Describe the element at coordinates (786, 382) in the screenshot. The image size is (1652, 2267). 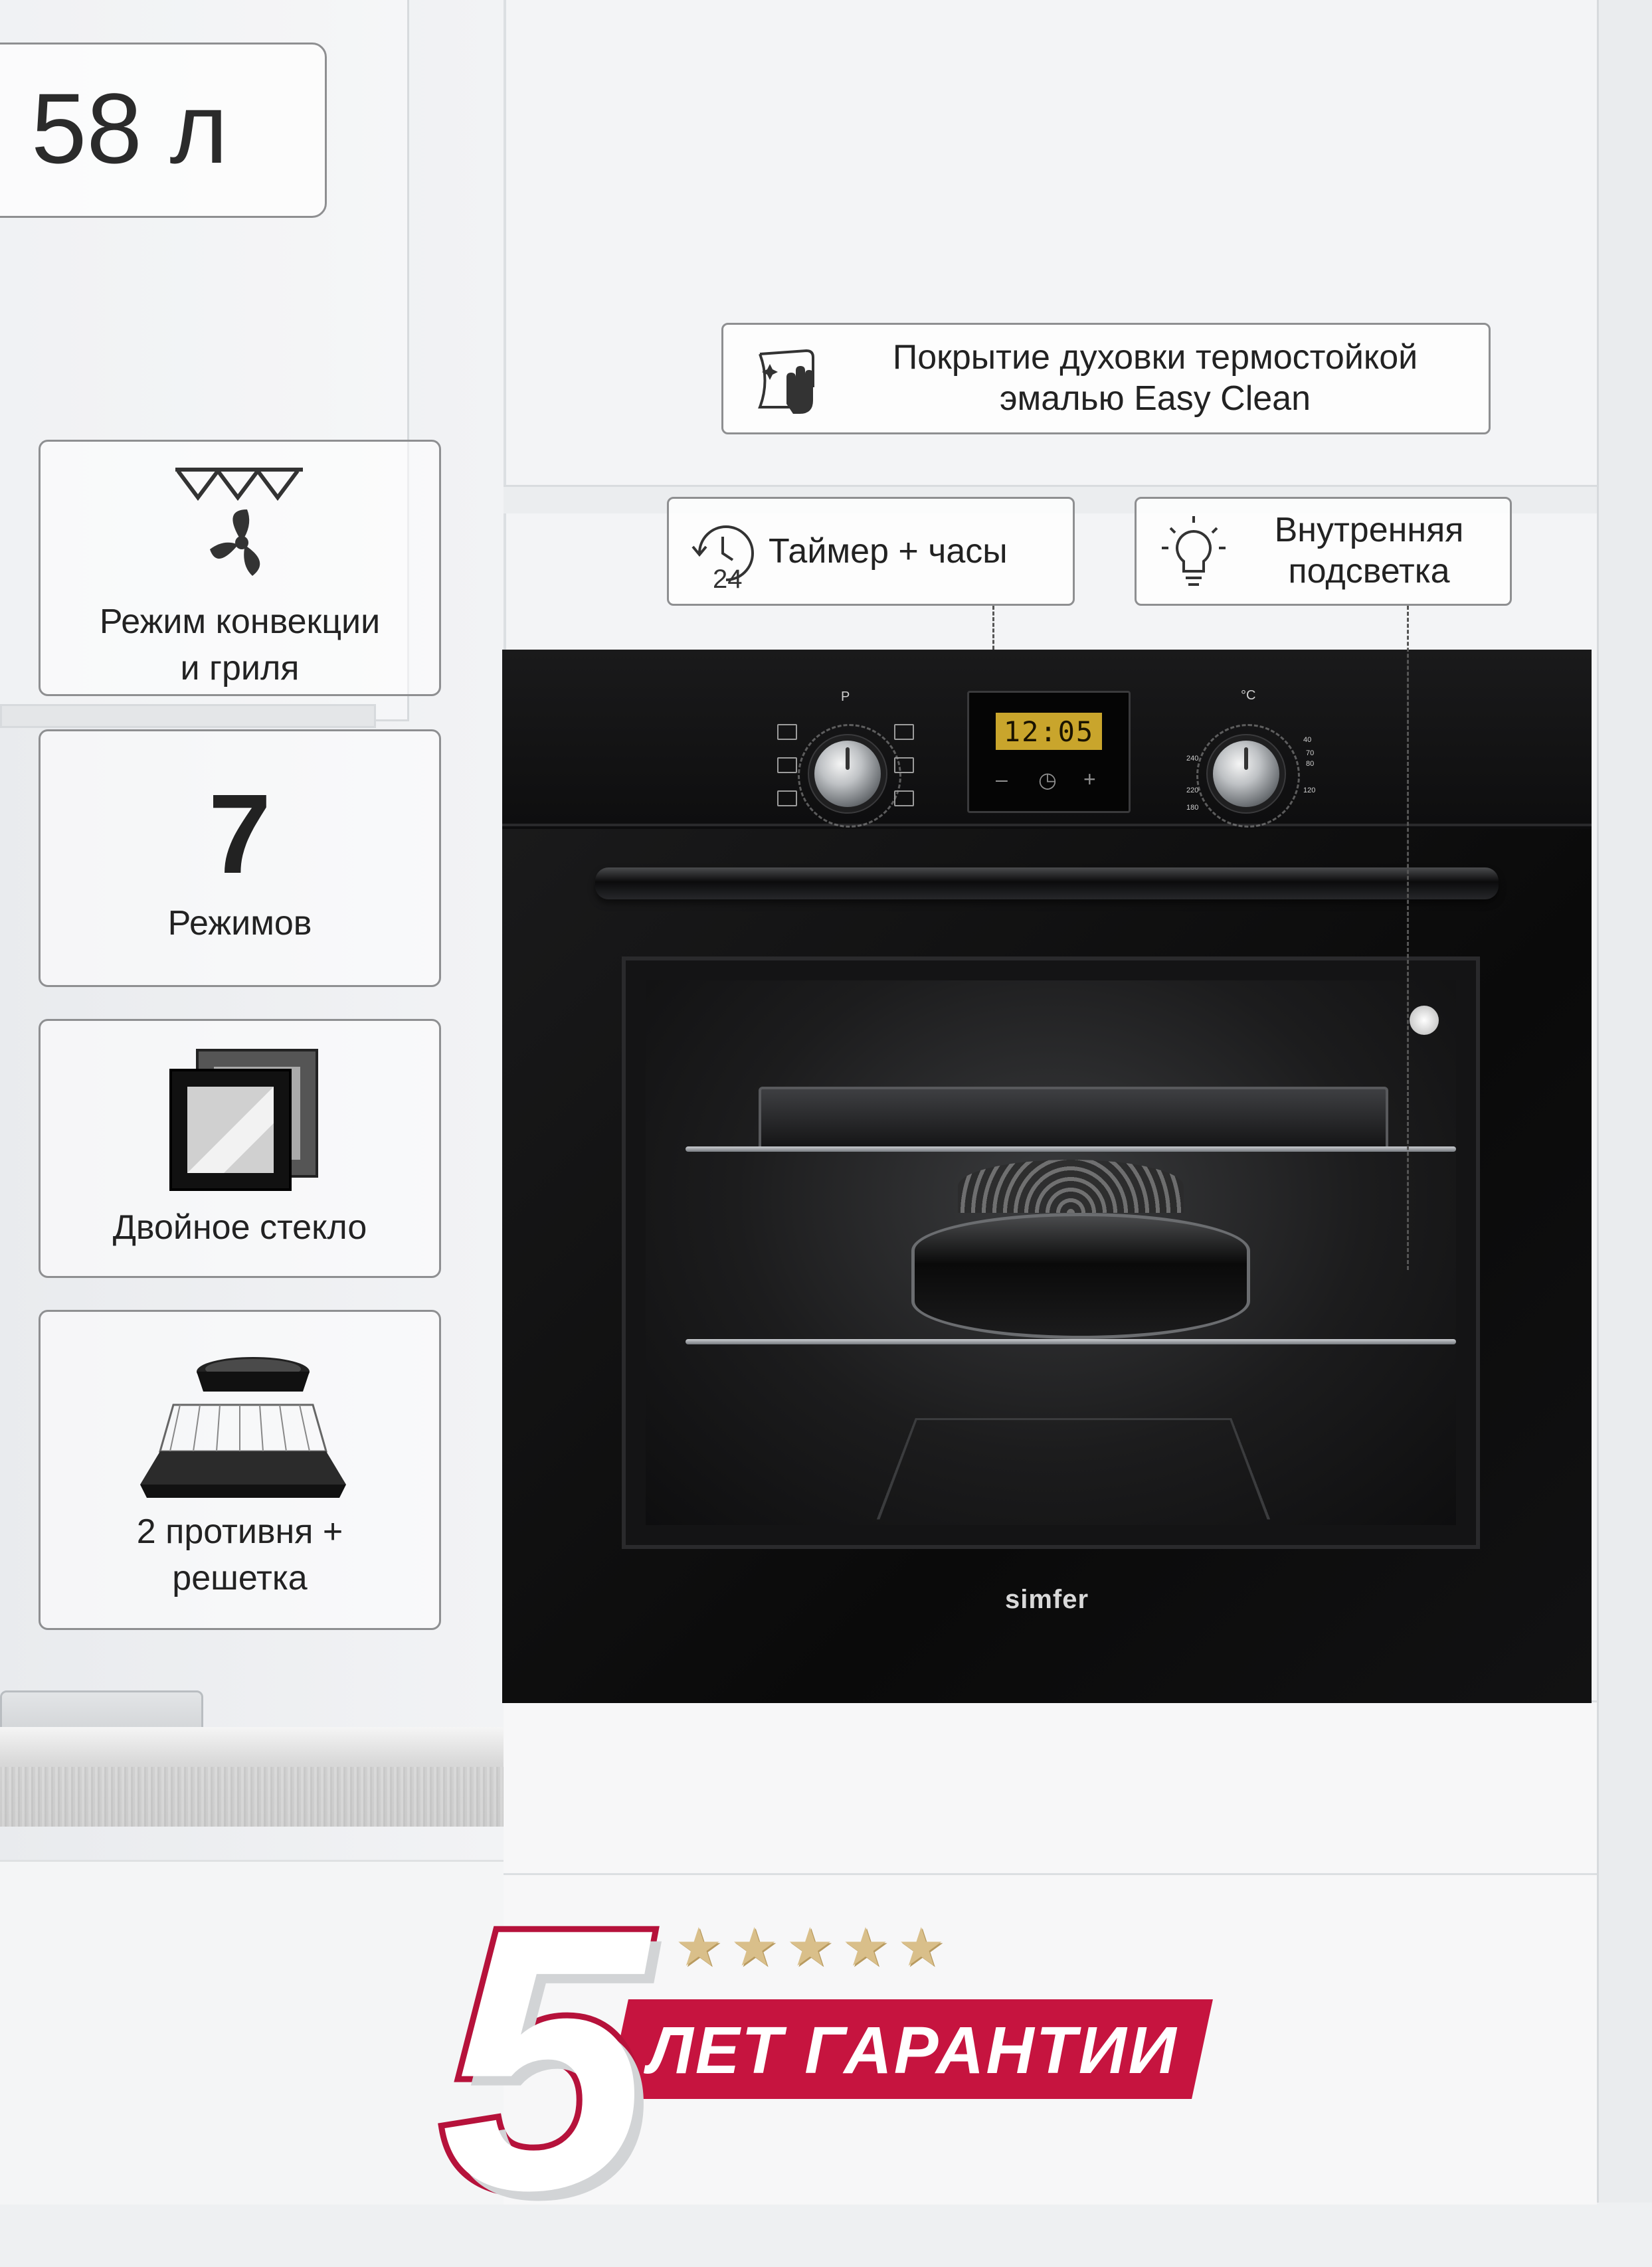
I see `easy-clean-icon` at that location.